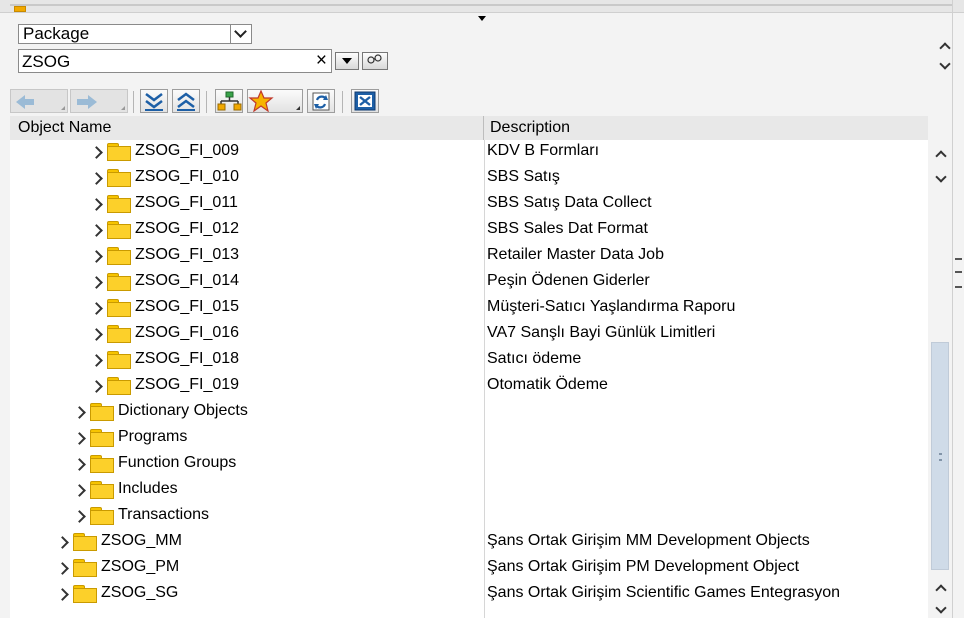 The width and height of the screenshot is (964, 618). Describe the element at coordinates (175, 61) in the screenshot. I see `object-name-input: ZSOG ×` at that location.